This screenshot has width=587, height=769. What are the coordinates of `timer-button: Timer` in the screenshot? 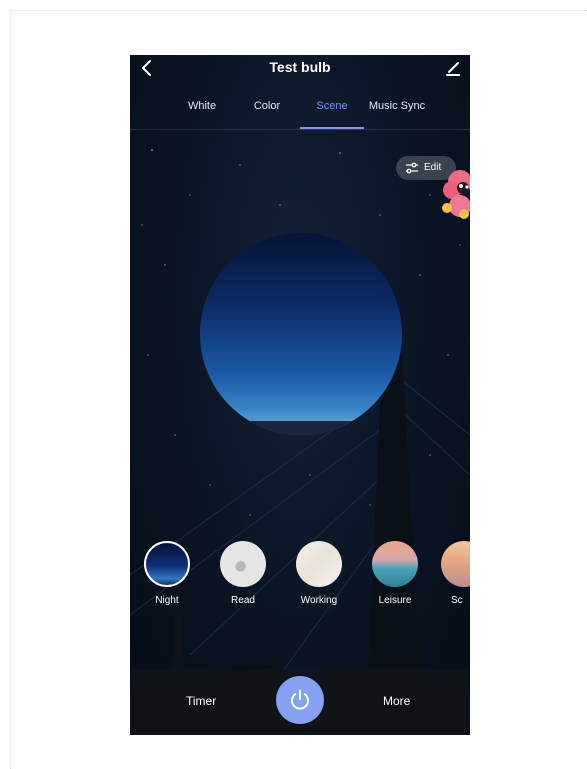 It's located at (201, 701).